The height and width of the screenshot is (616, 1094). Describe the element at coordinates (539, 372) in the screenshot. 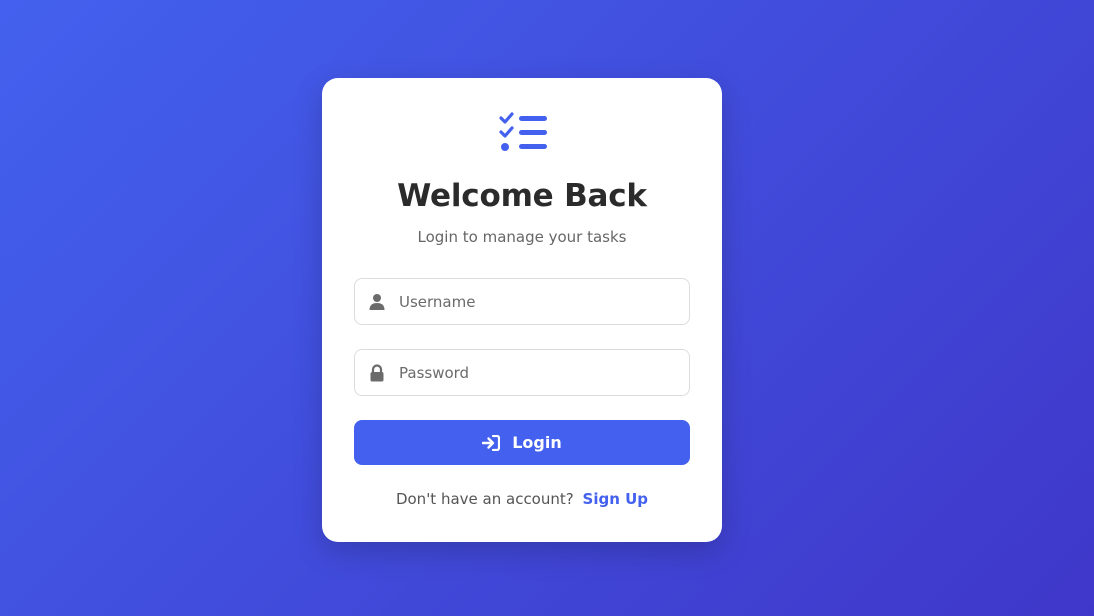

I see `password-input` at that location.